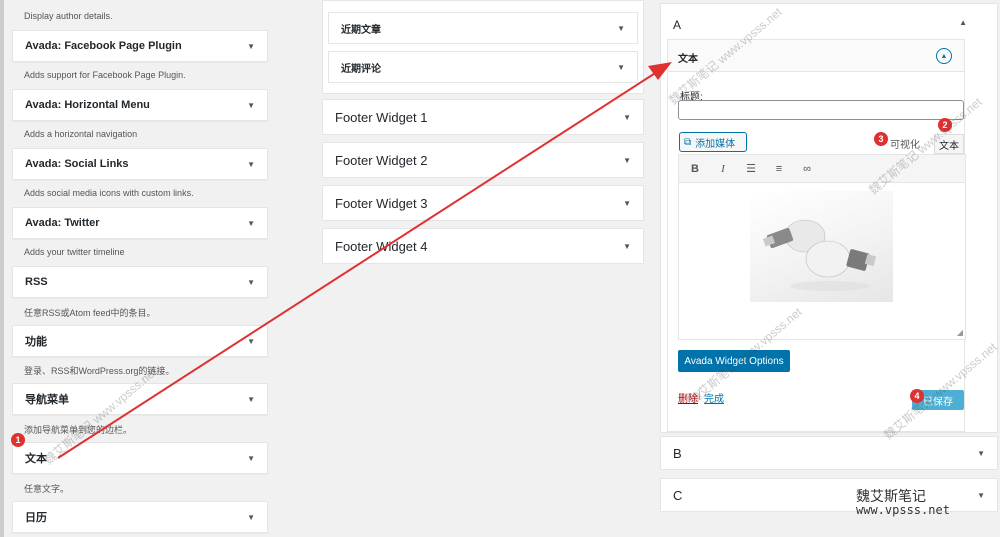  What do you see at coordinates (695, 169) in the screenshot?
I see `bold-icon: B` at bounding box center [695, 169].